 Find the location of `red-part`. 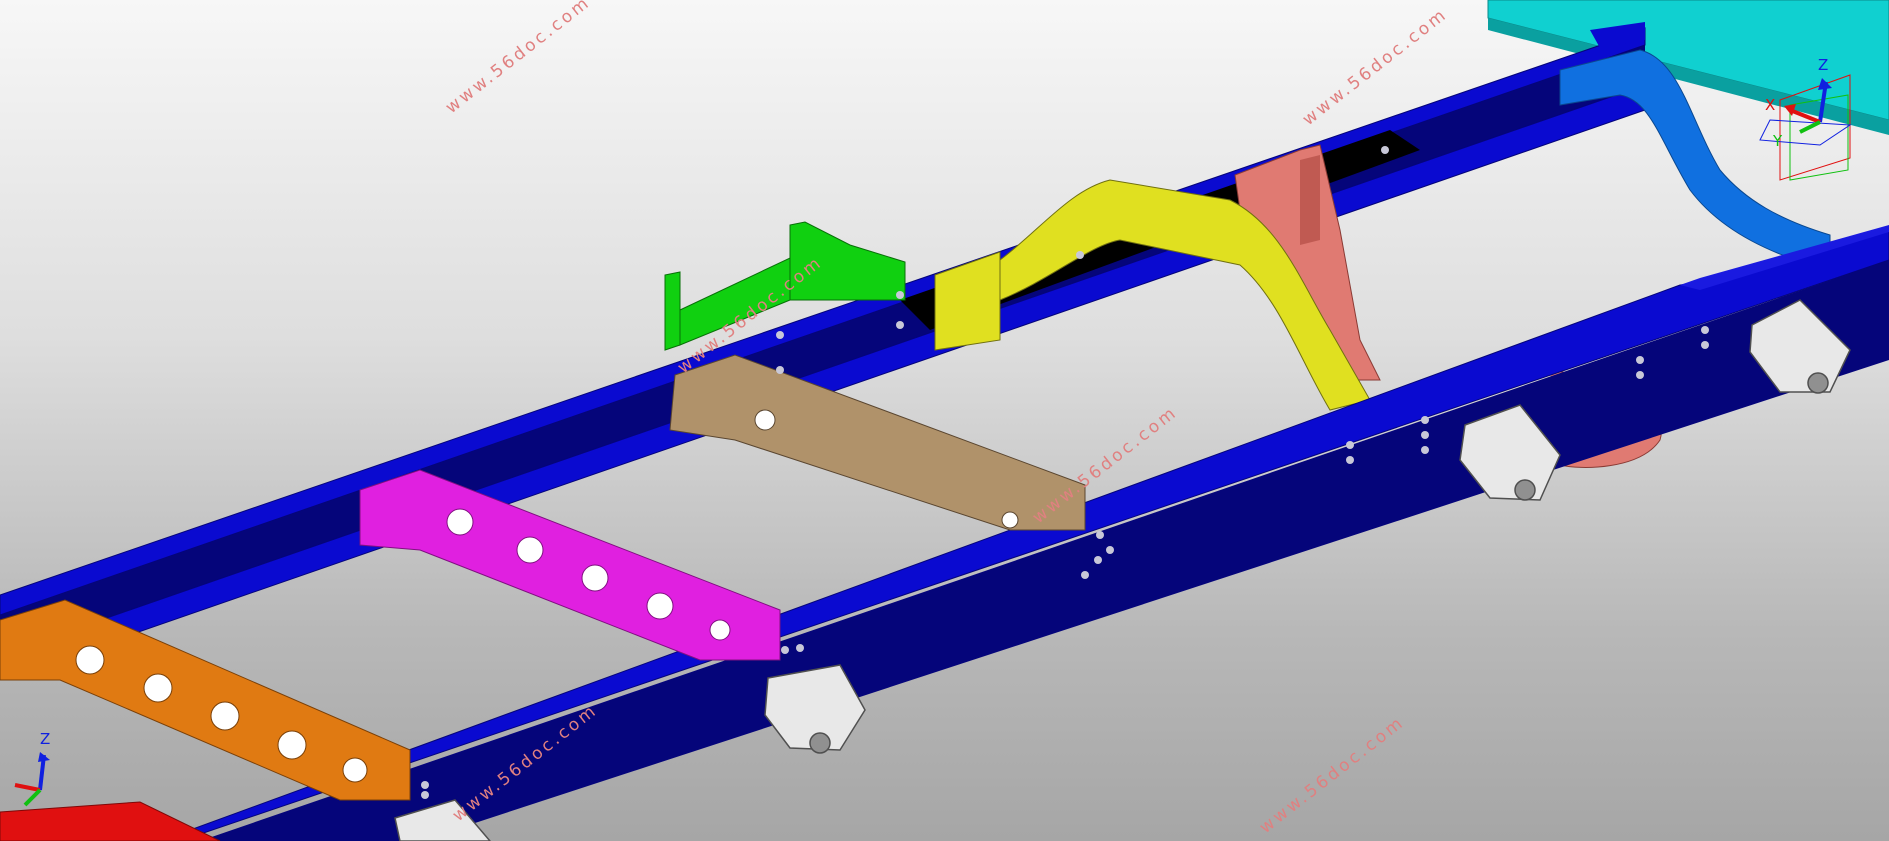

red-part is located at coordinates (110, 821).